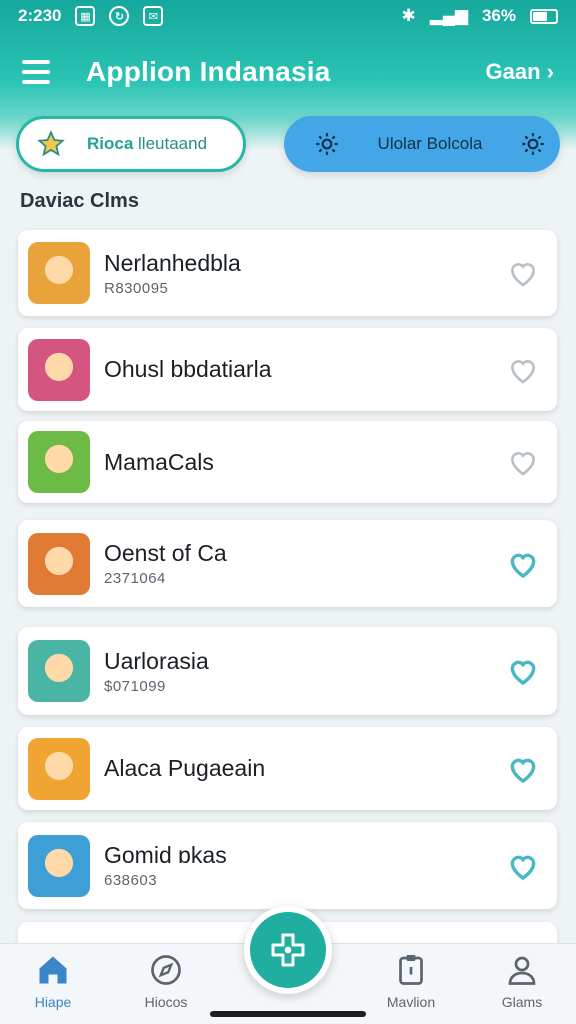  Describe the element at coordinates (411, 970) in the screenshot. I see `clipboard-icon` at that location.